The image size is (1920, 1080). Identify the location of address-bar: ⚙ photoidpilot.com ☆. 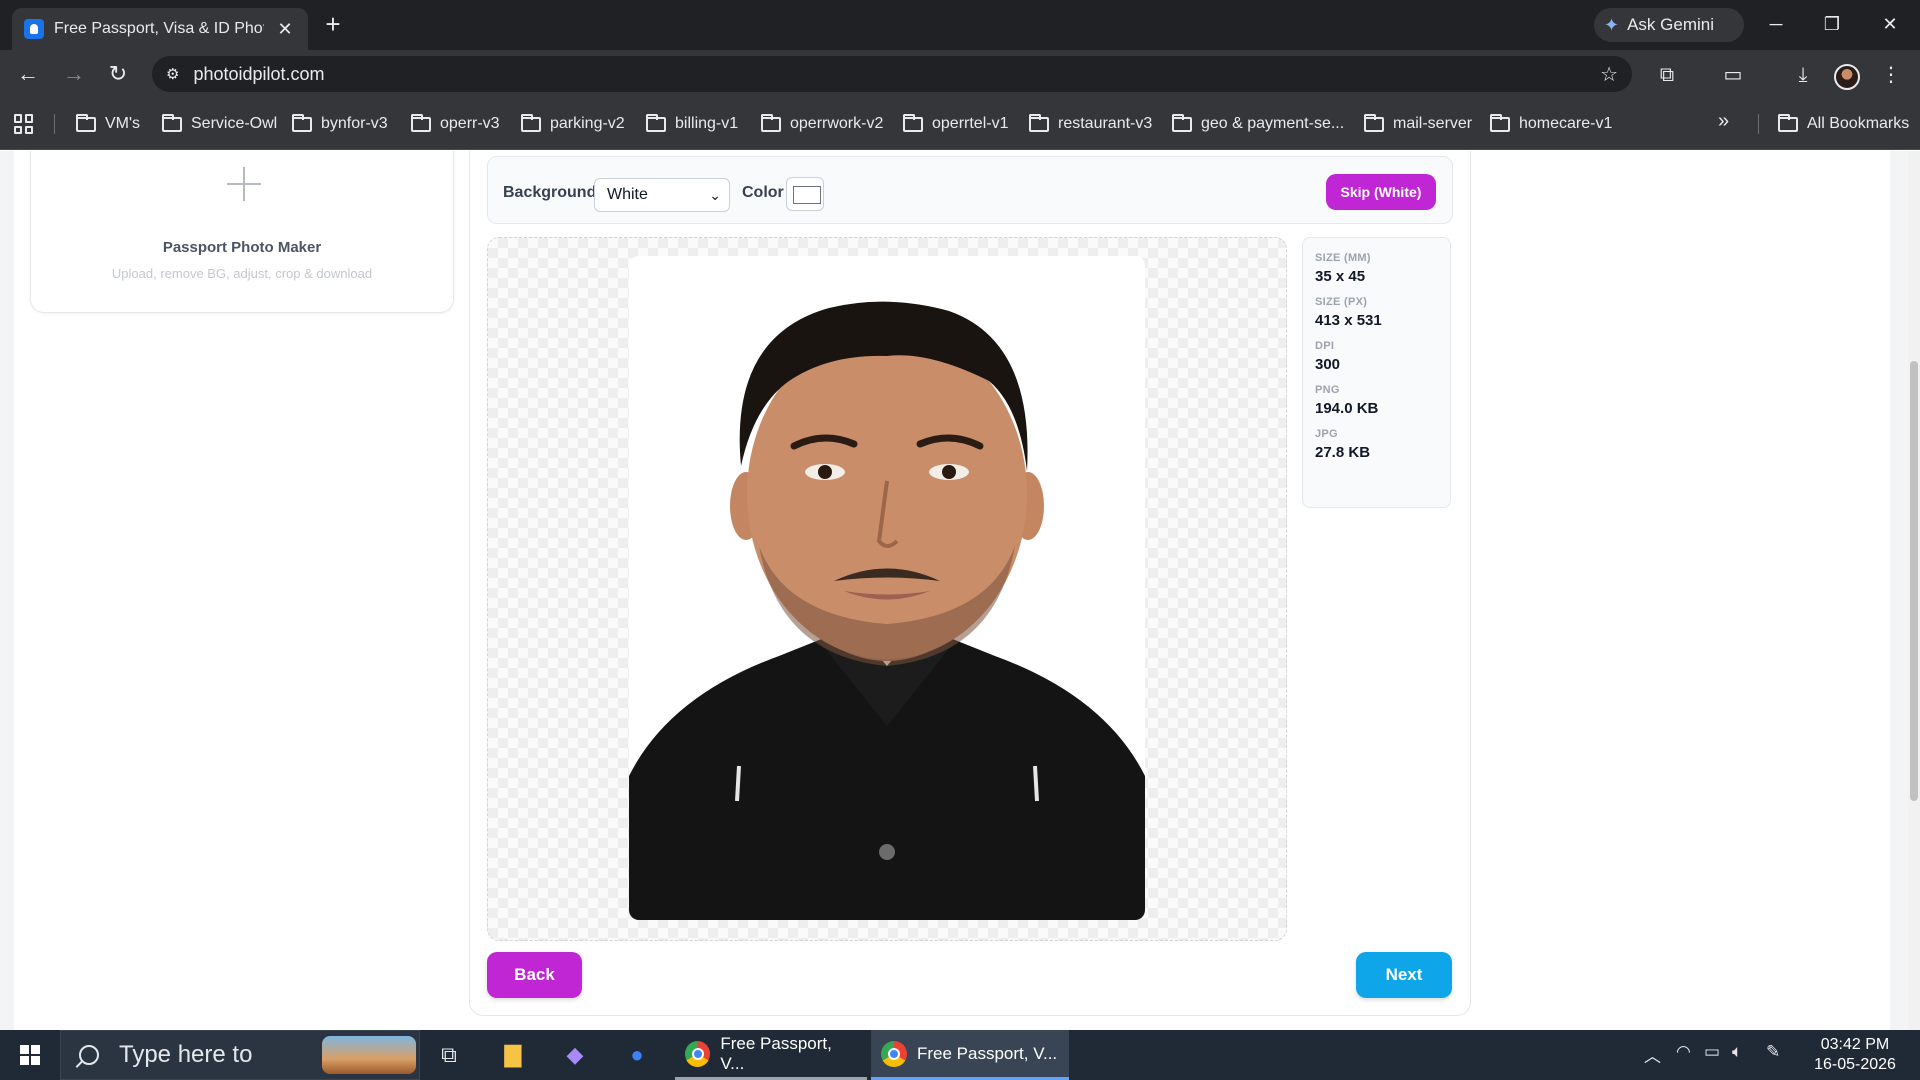
(892, 74).